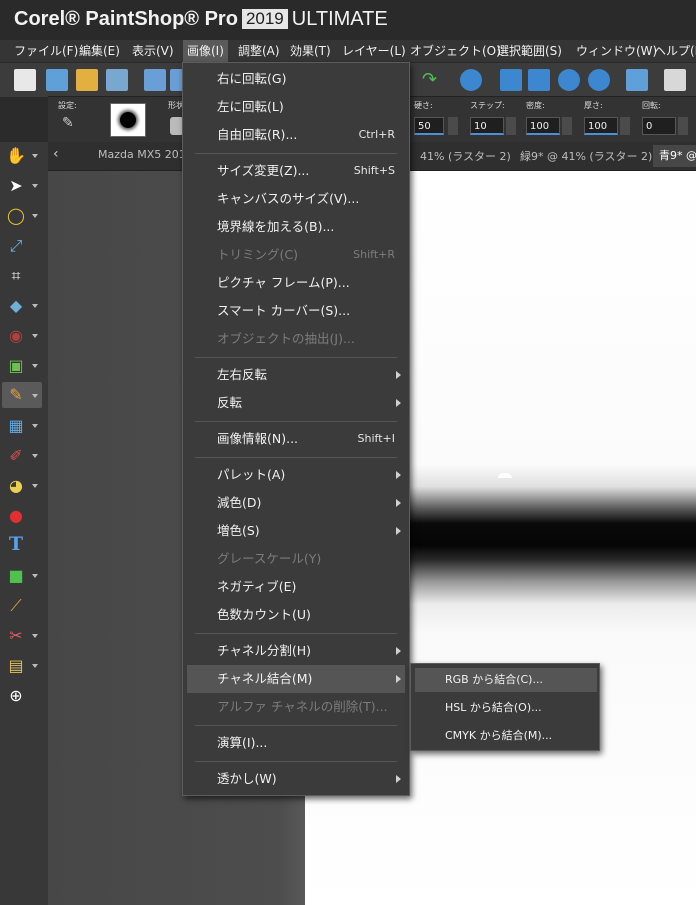 Image resolution: width=696 pixels, height=905 pixels. I want to click on menu-item-resize: サイズ変更(Z)... Shift+S, so click(296, 171).